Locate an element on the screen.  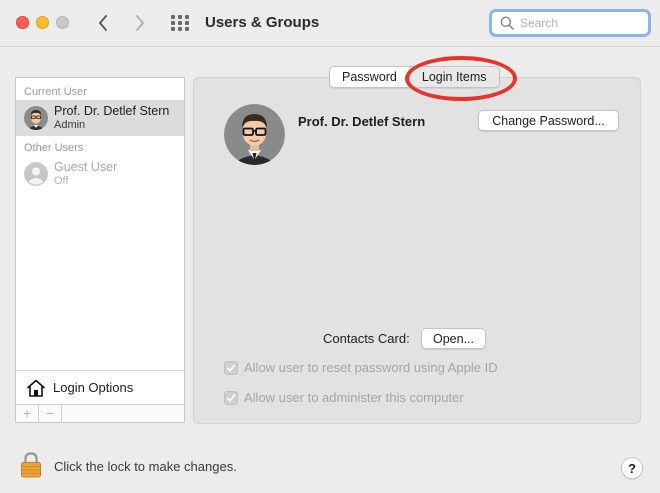
search-input is located at coordinates (580, 23).